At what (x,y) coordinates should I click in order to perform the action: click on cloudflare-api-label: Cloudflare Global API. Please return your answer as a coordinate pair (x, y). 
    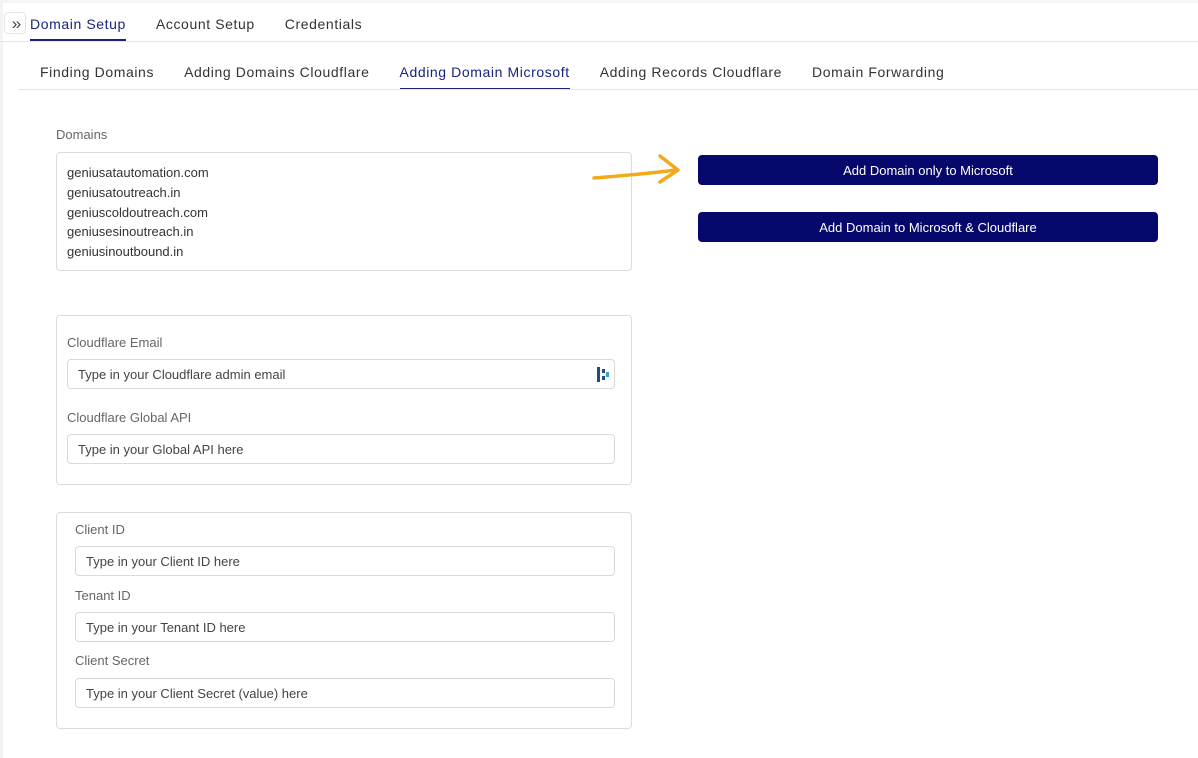
    Looking at the image, I should click on (129, 417).